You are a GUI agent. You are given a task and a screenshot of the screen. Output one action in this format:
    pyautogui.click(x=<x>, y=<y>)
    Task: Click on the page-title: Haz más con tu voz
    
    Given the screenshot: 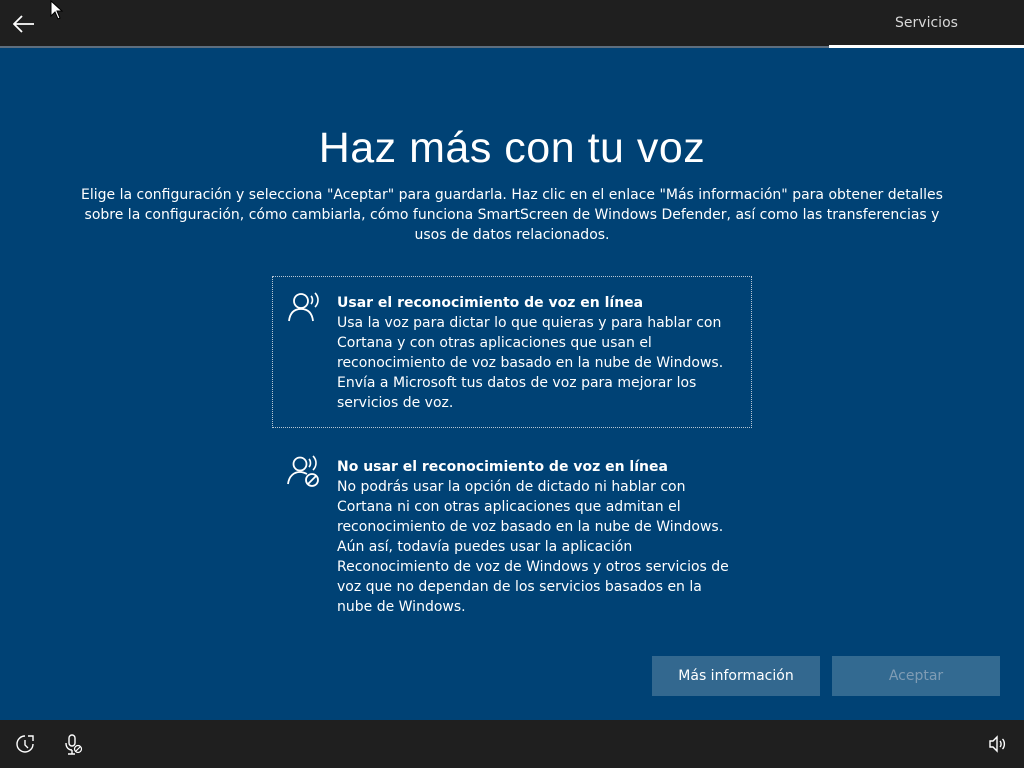 What is the action you would take?
    pyautogui.click(x=512, y=148)
    